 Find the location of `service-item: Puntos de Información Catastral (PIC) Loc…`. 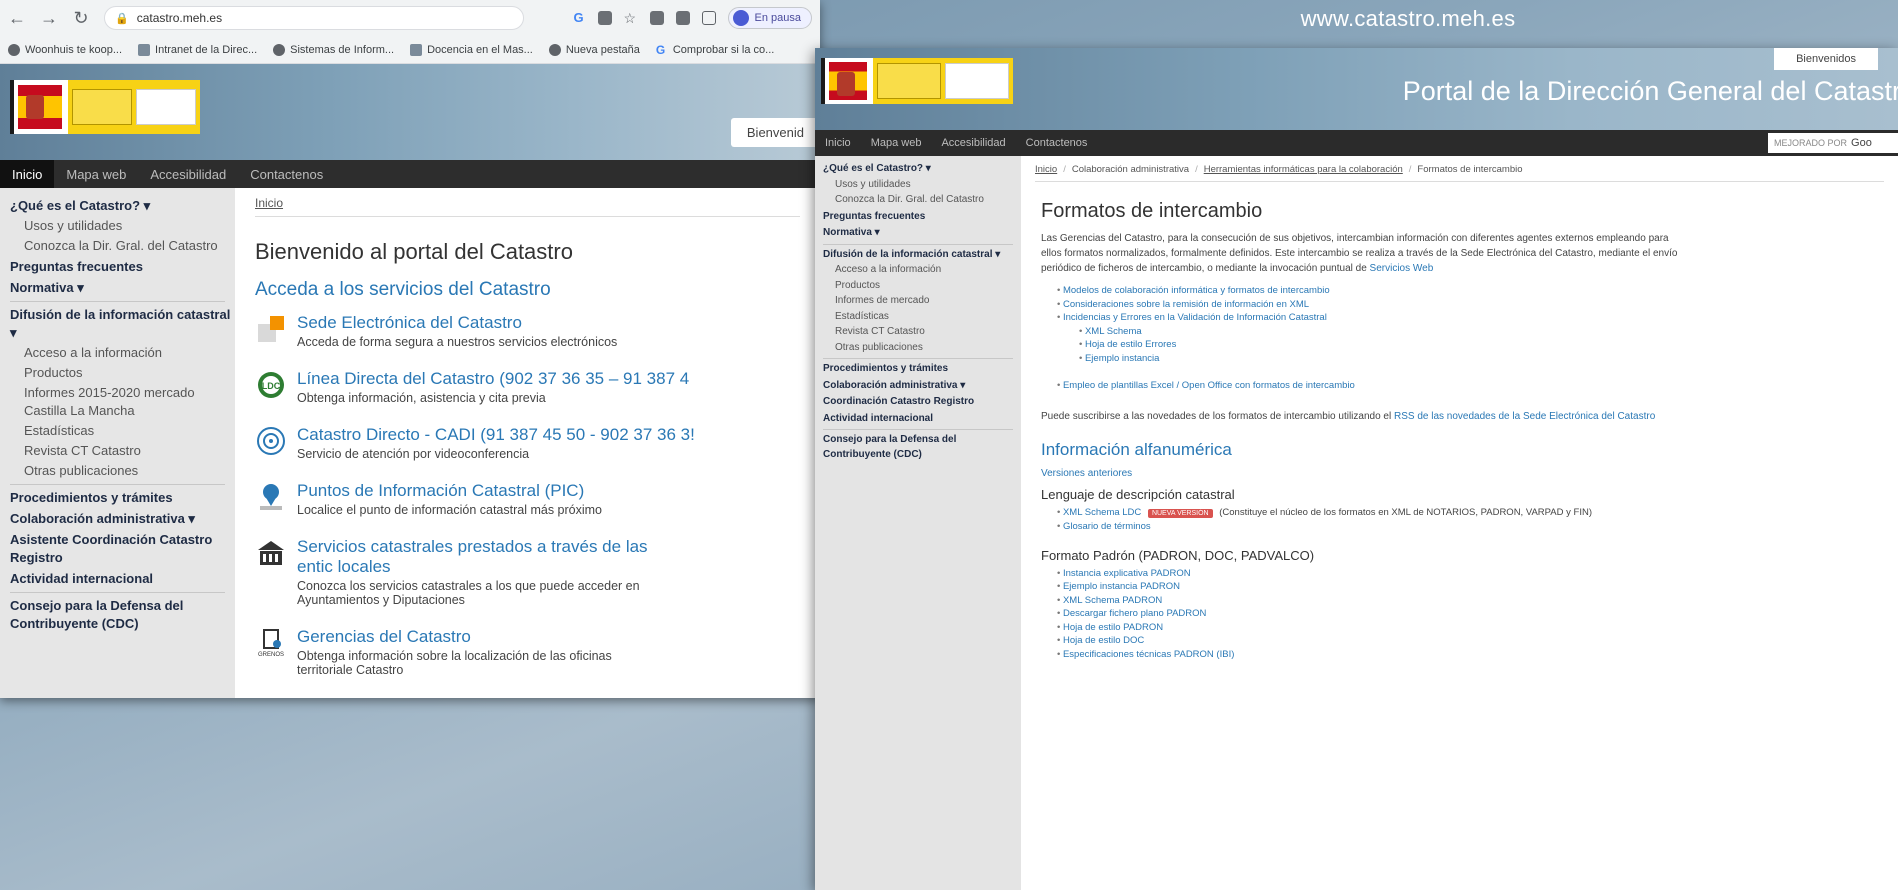

service-item: Puntos de Información Catastral (PIC) Loc… is located at coordinates (527, 499).